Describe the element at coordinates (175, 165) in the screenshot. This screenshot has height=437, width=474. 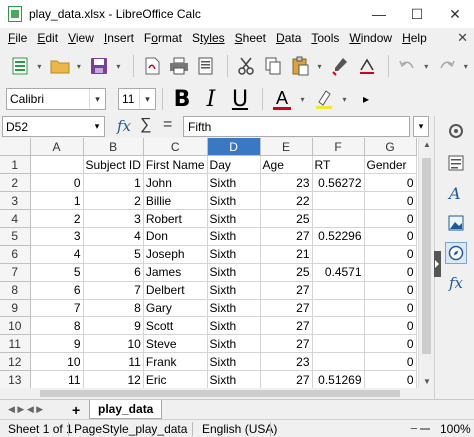
I see `grid-cell: First Name` at that location.